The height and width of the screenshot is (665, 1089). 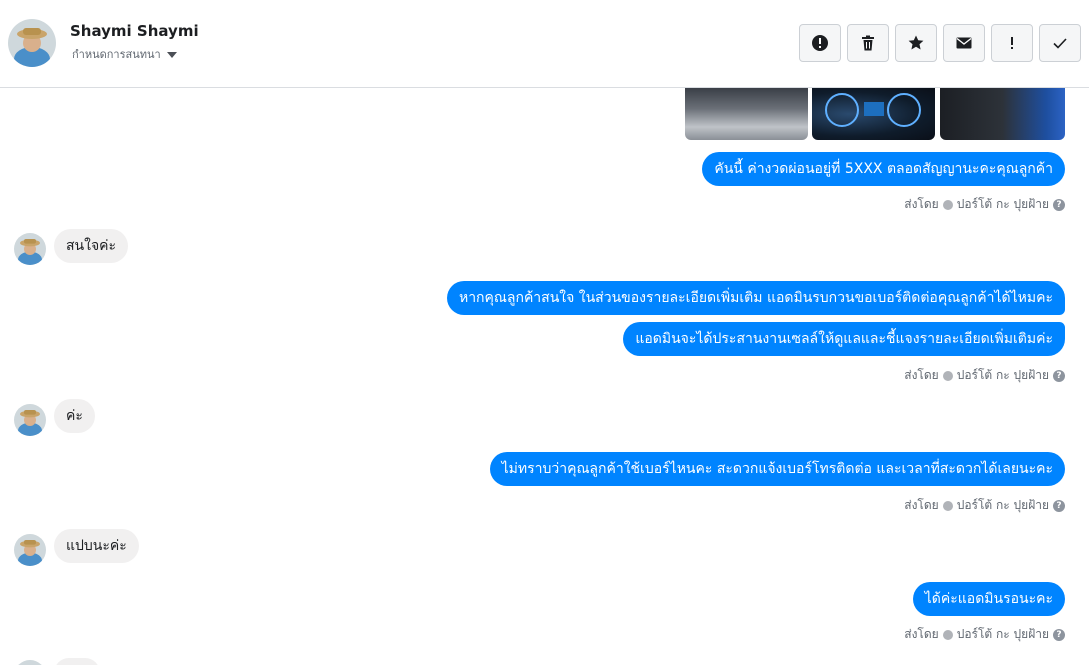 I want to click on incoming-message: แปบนะค่ะ, so click(x=96, y=546).